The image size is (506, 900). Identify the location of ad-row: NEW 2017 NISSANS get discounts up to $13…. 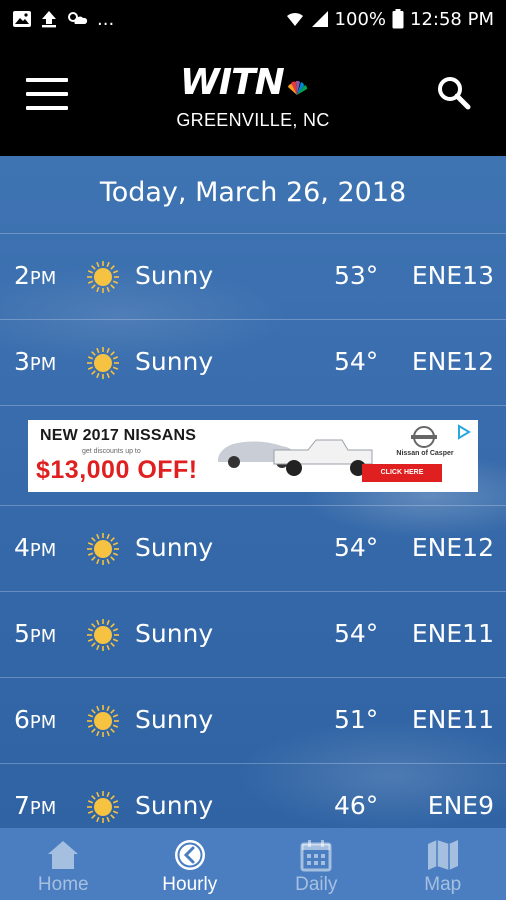
(253, 456).